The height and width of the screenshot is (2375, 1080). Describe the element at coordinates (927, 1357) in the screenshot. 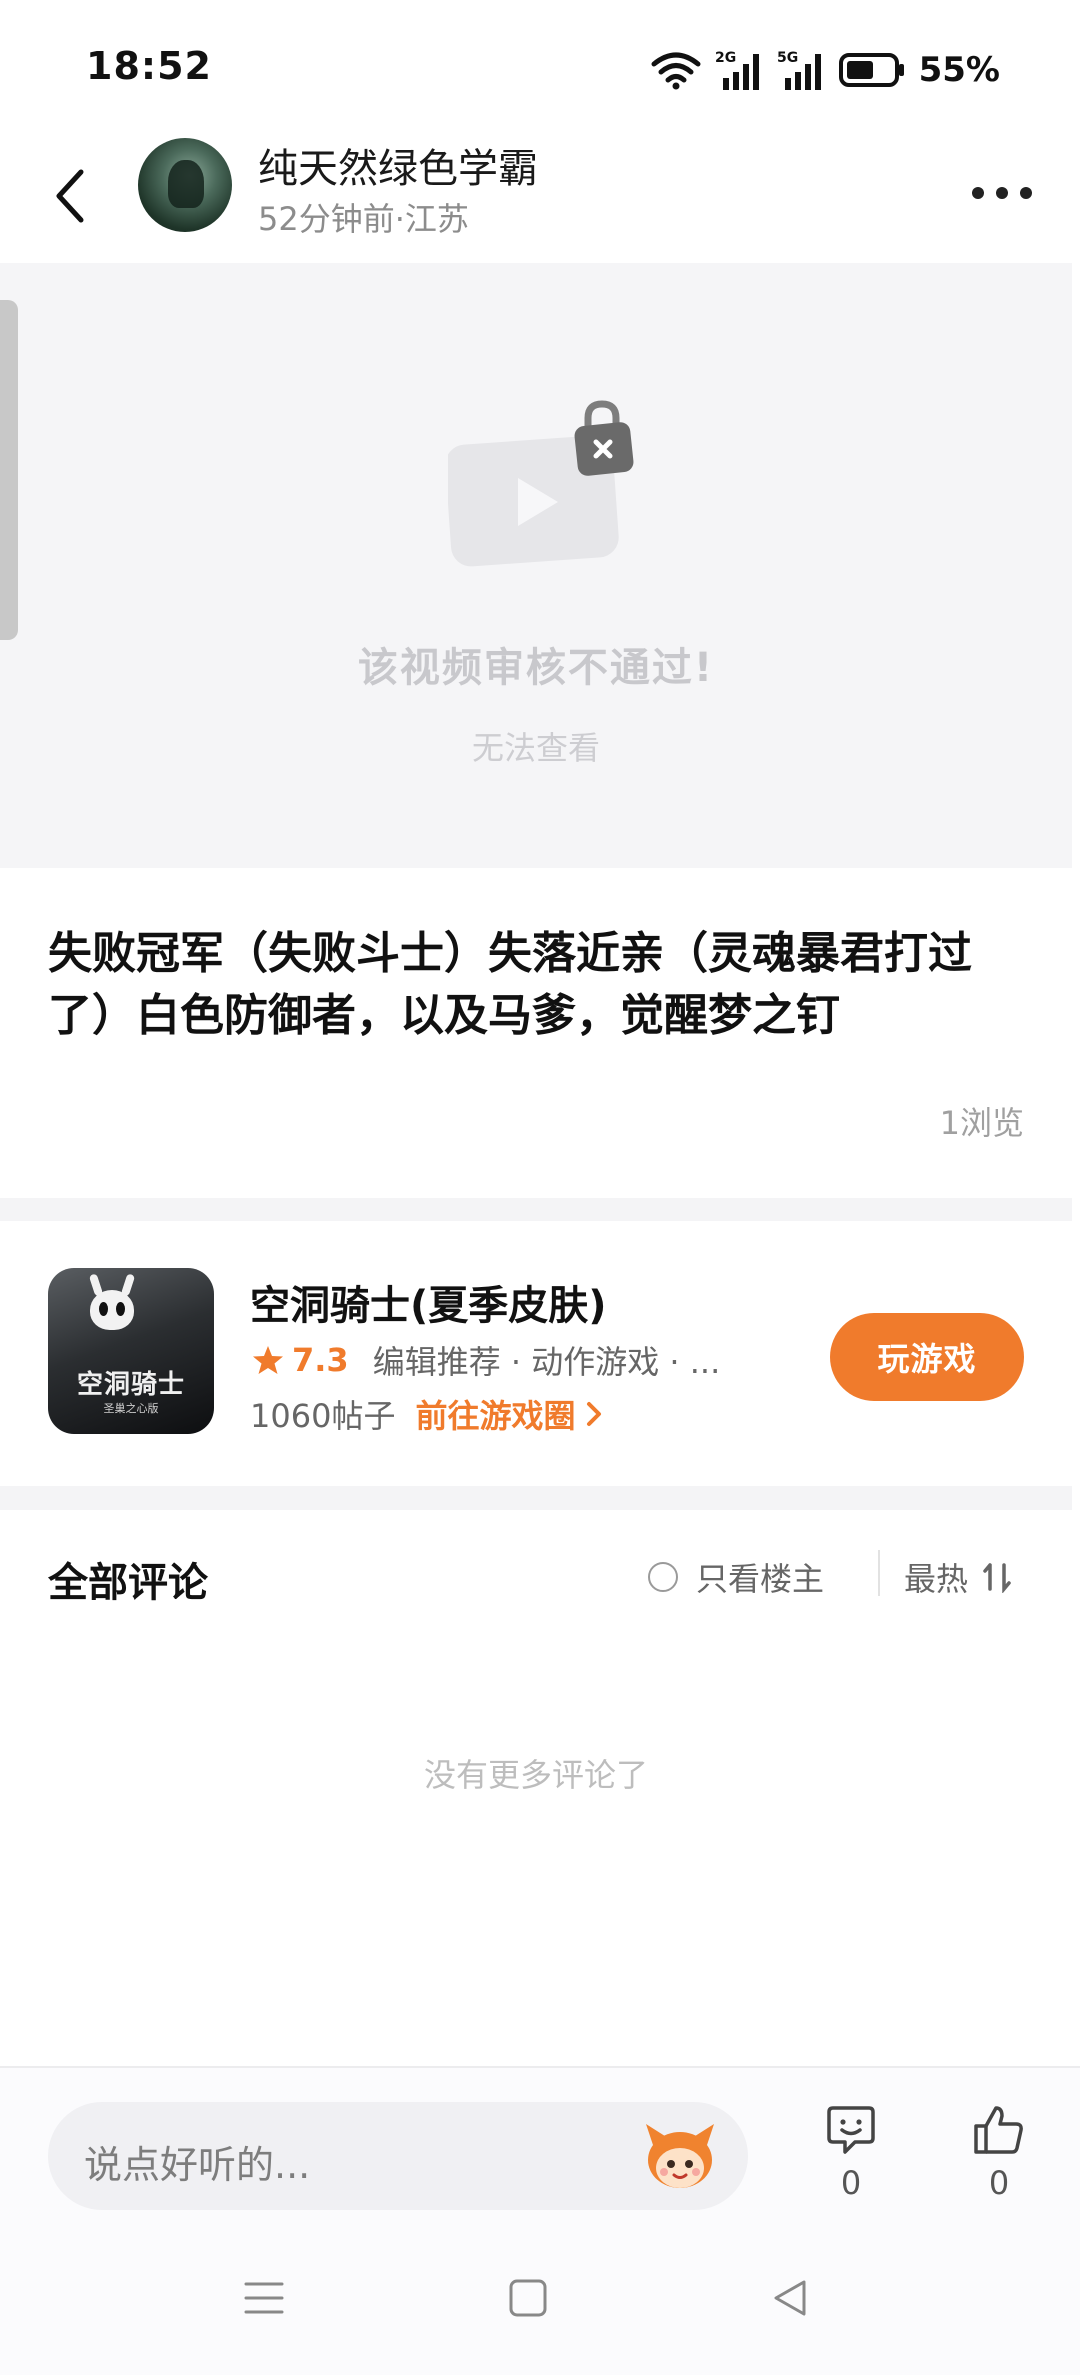

I see `play-game-button: 玩游戏` at that location.